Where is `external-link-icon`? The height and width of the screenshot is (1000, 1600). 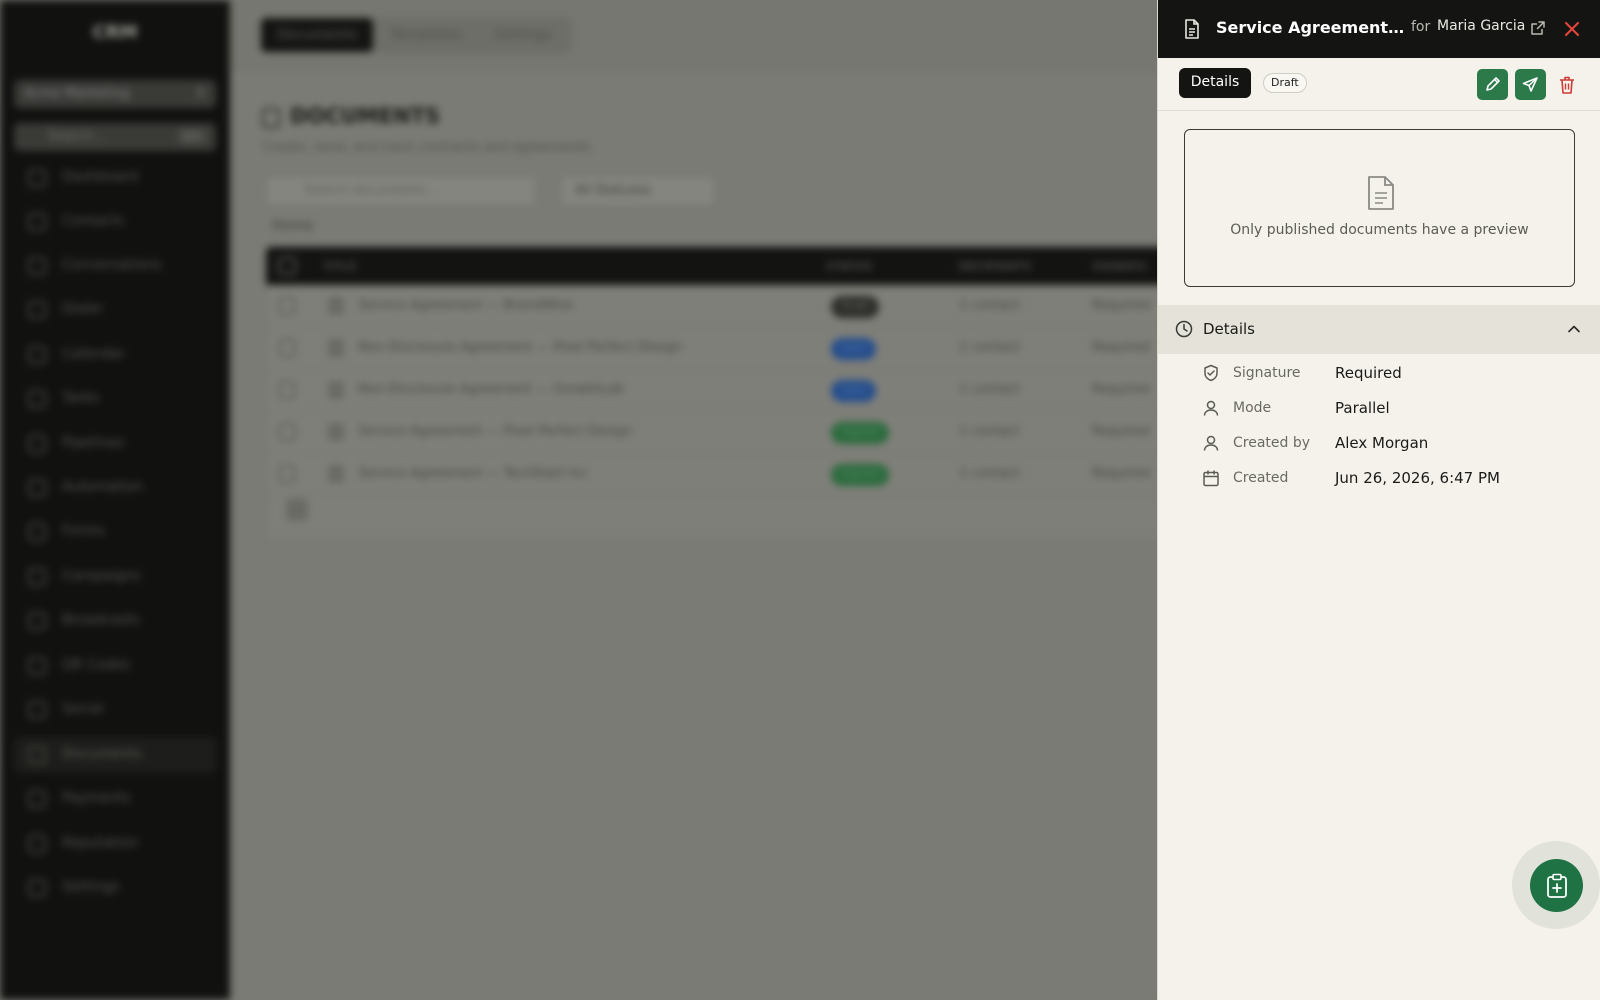
external-link-icon is located at coordinates (1538, 28).